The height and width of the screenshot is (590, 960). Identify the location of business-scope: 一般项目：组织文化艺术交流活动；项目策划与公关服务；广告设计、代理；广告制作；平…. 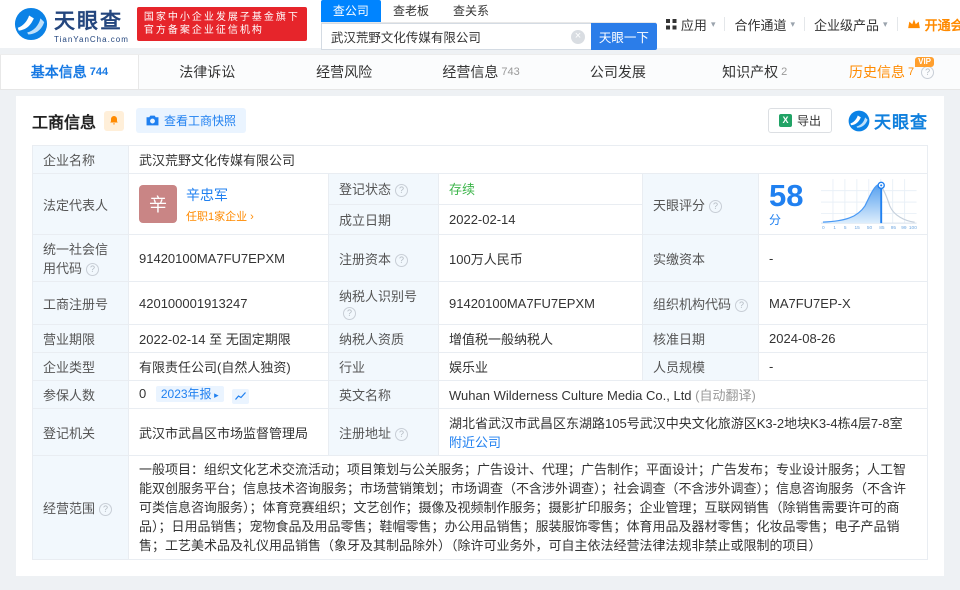
(528, 507).